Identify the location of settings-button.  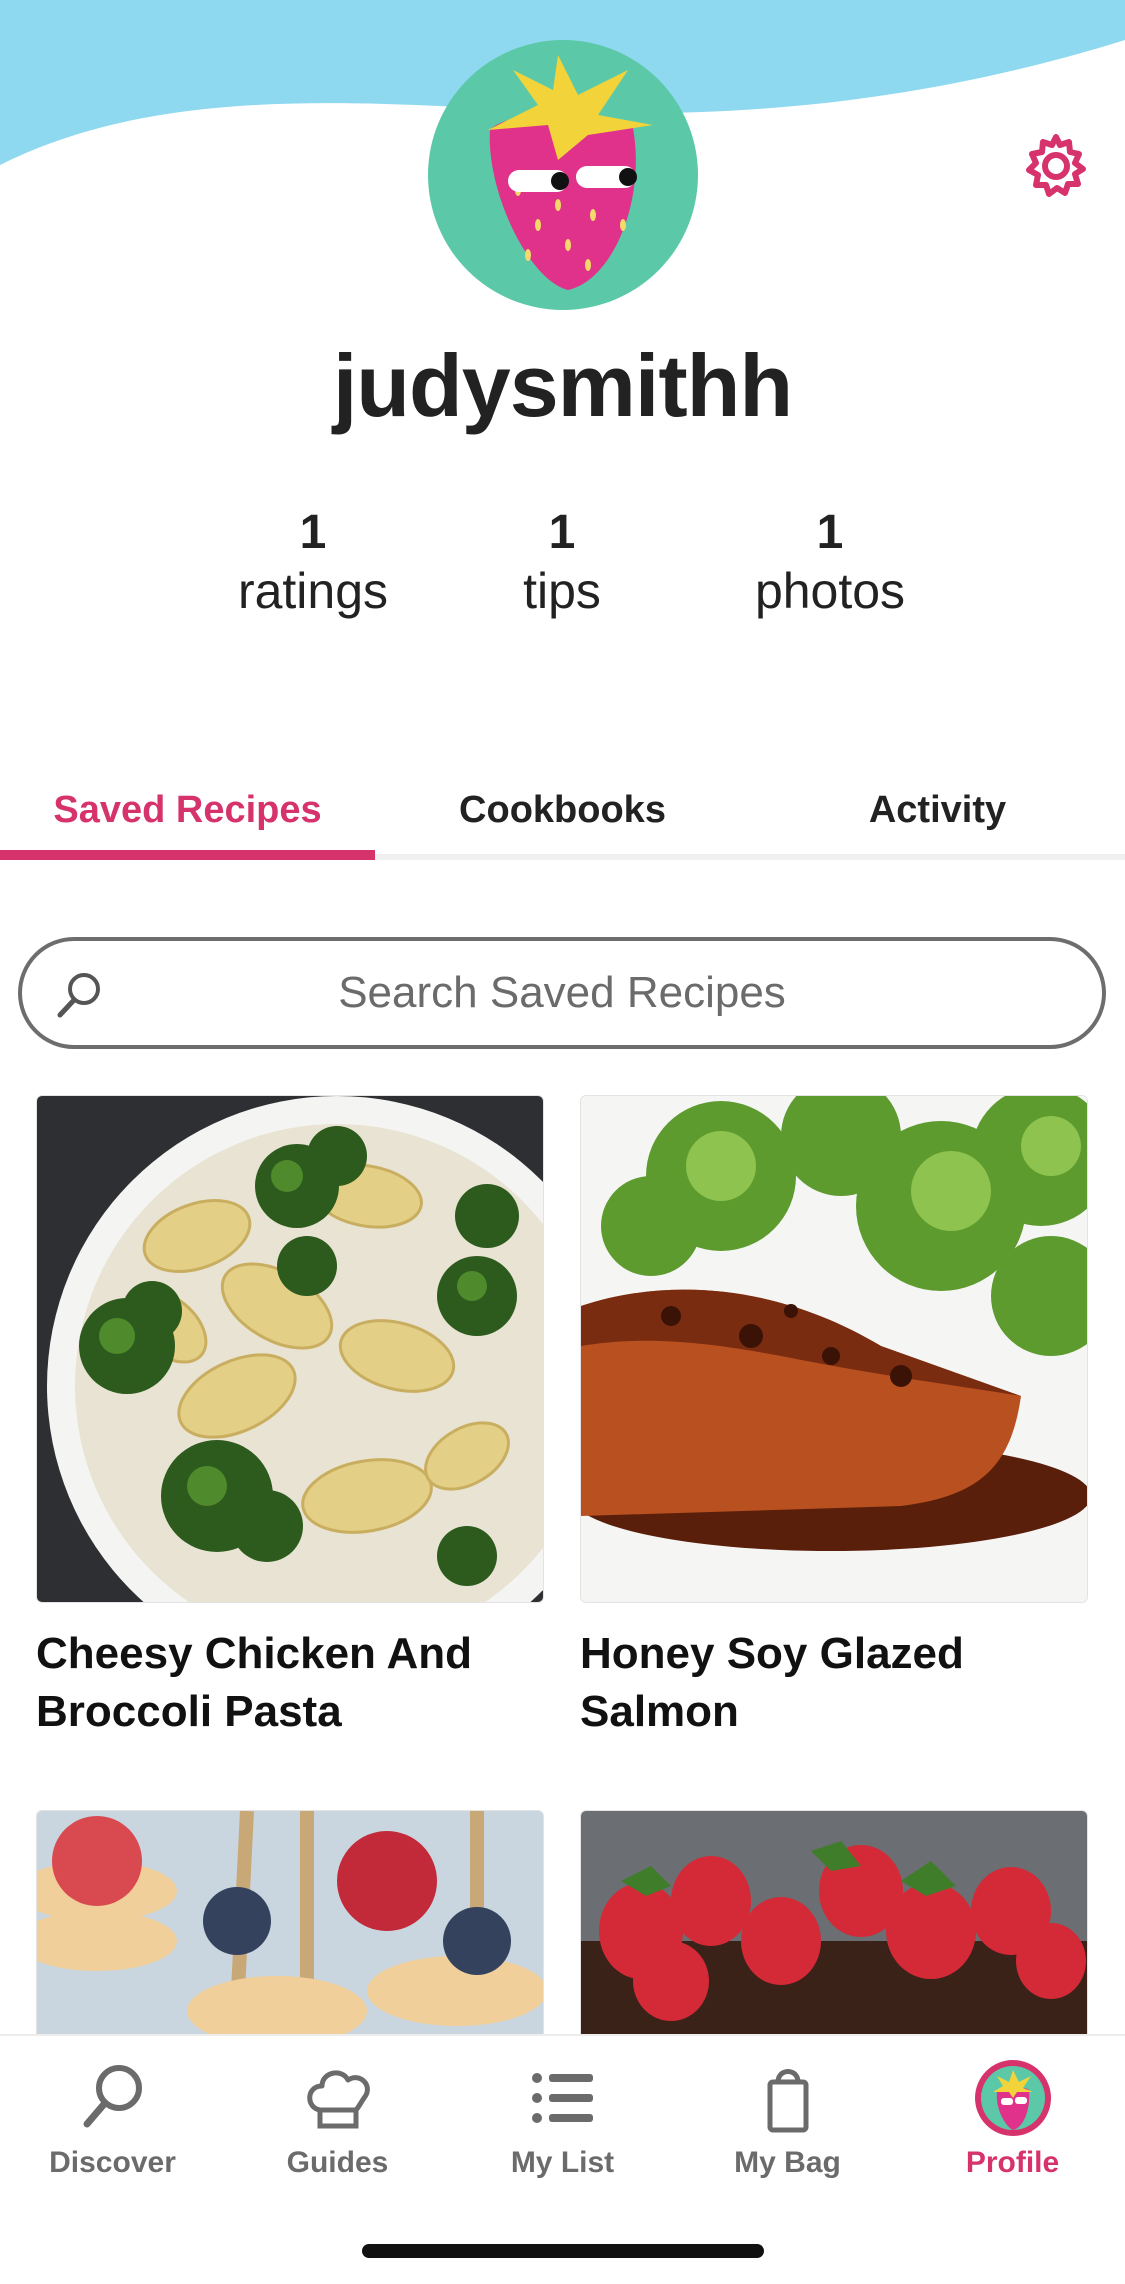
(1056, 166).